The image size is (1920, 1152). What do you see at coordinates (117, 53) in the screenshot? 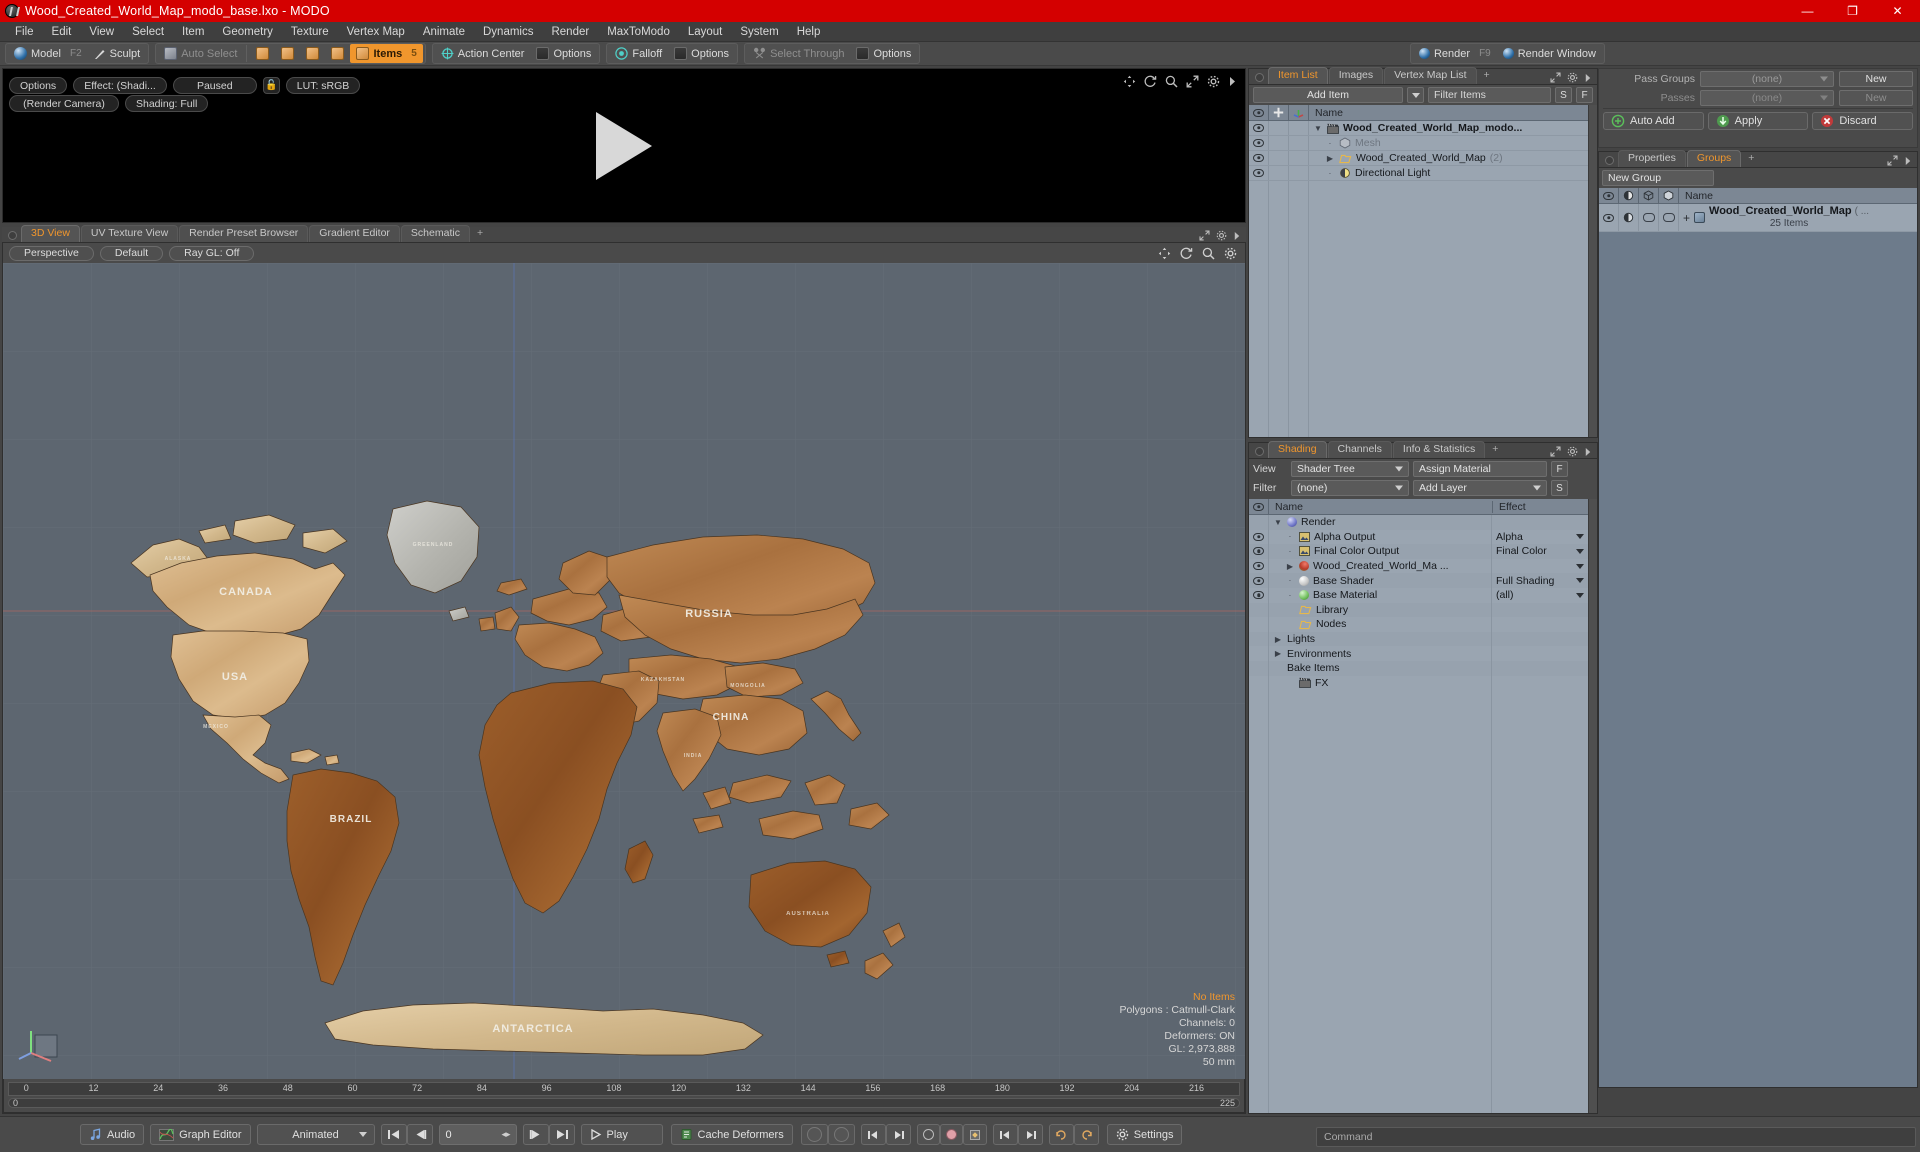
I see `sculpt-mode-button: Sculpt` at bounding box center [117, 53].